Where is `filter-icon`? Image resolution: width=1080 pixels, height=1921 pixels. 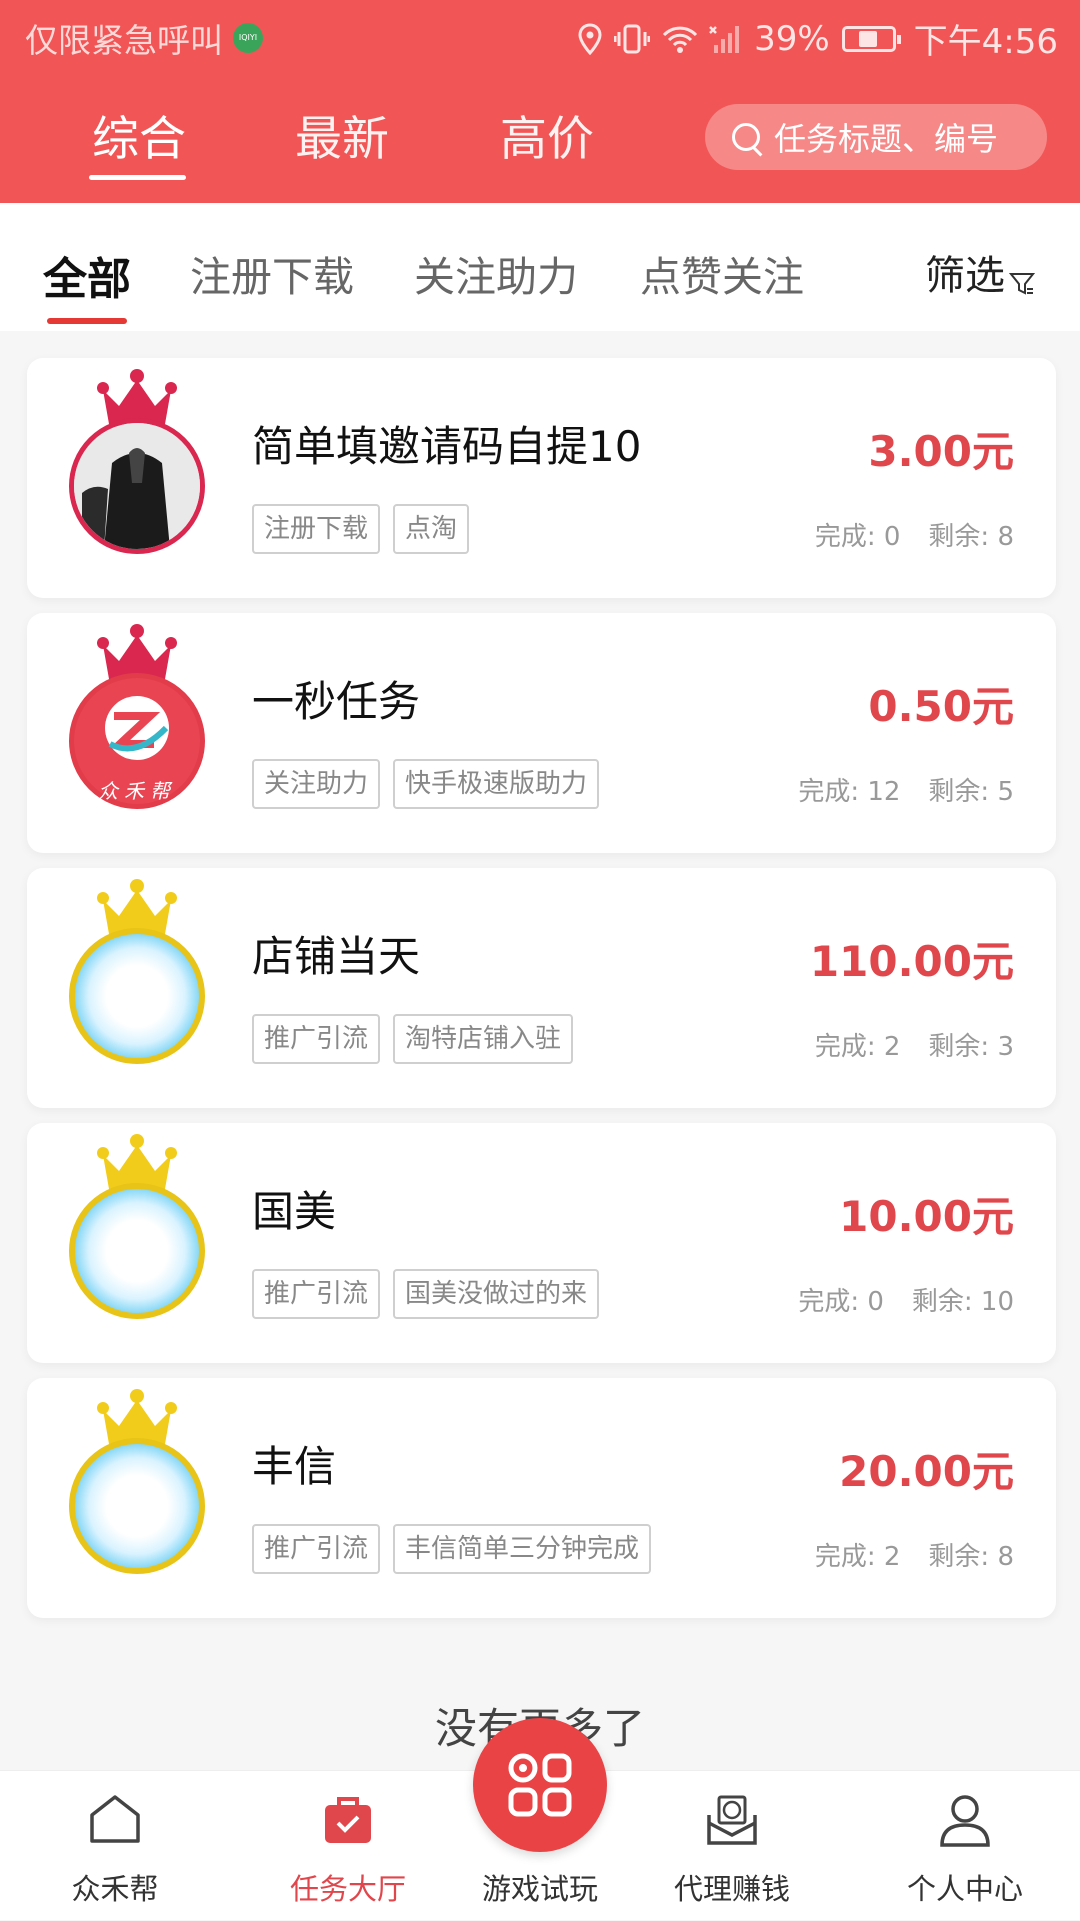 filter-icon is located at coordinates (1022, 284).